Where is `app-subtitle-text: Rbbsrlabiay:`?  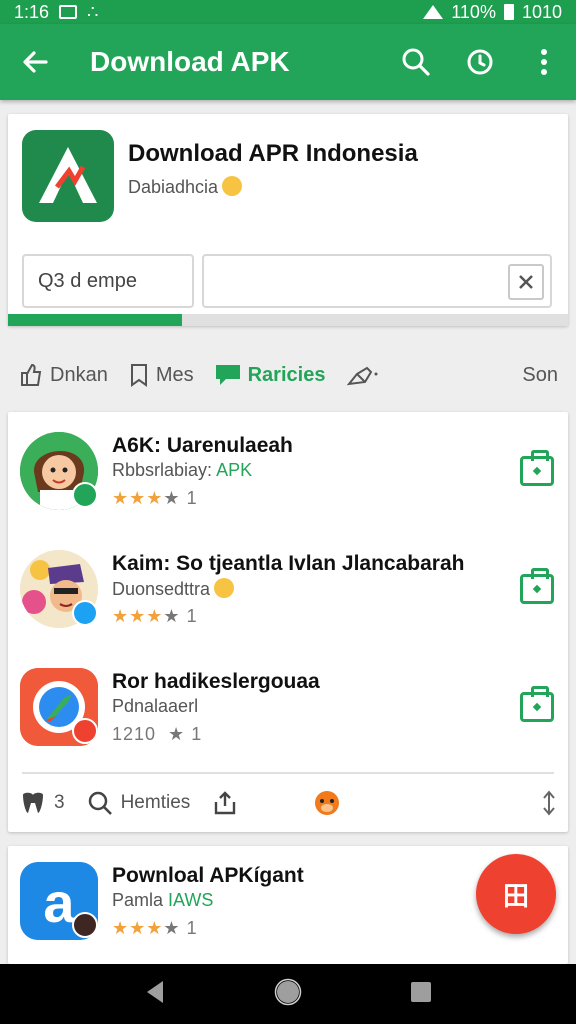
app-subtitle-text: Rbbsrlabiay: is located at coordinates (162, 470).